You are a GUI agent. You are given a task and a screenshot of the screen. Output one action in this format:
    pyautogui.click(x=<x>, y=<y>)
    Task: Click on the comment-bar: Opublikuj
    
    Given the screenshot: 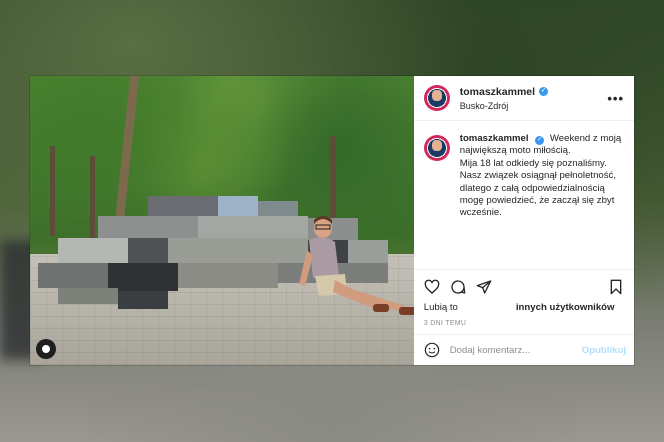 What is the action you would take?
    pyautogui.click(x=523, y=349)
    